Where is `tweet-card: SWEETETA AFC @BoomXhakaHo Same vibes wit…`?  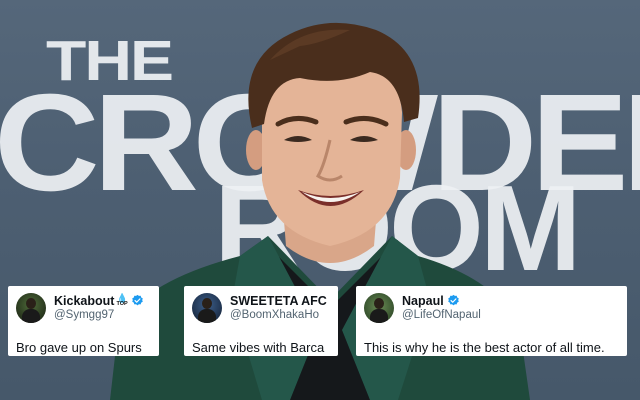
tweet-card: SWEETETA AFC @BoomXhakaHo Same vibes wit… is located at coordinates (261, 321).